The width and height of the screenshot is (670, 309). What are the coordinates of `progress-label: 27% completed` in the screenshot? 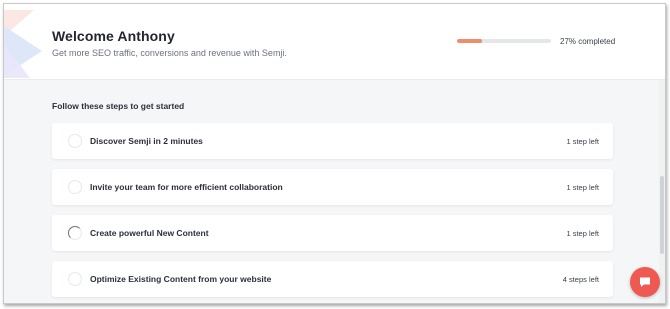 It's located at (588, 41).